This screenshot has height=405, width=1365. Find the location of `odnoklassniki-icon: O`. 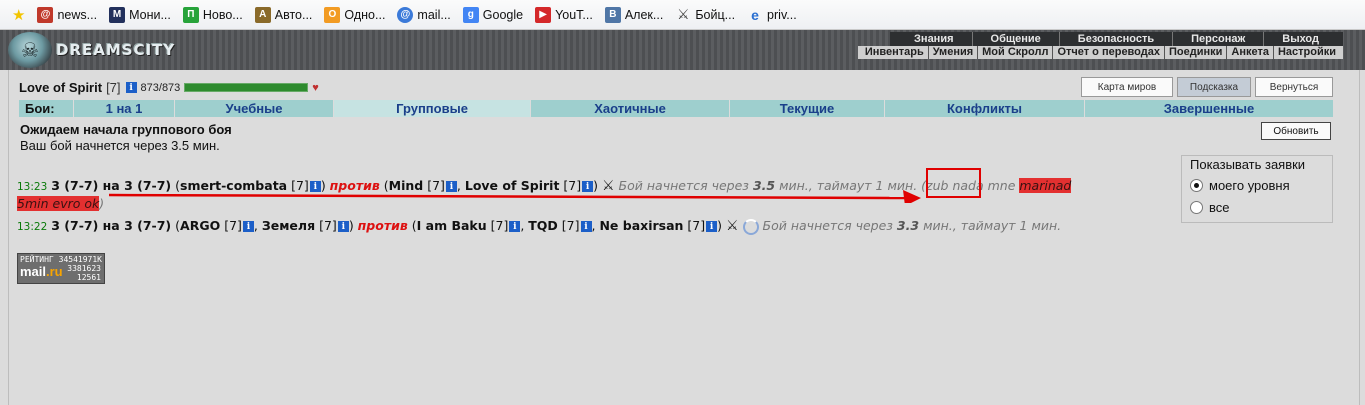

odnoklassniki-icon: O is located at coordinates (332, 14).